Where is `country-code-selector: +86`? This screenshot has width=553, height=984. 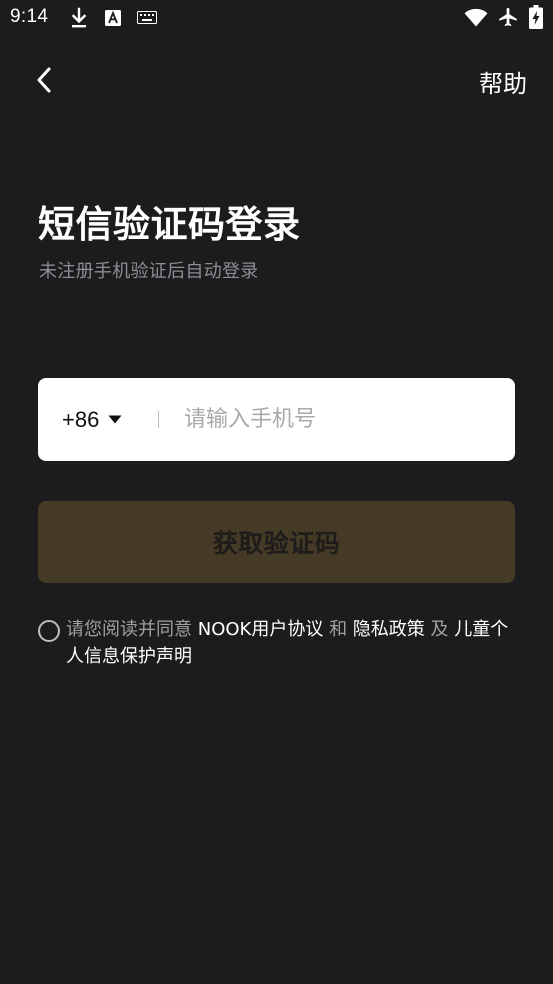
country-code-selector: +86 is located at coordinates (92, 419).